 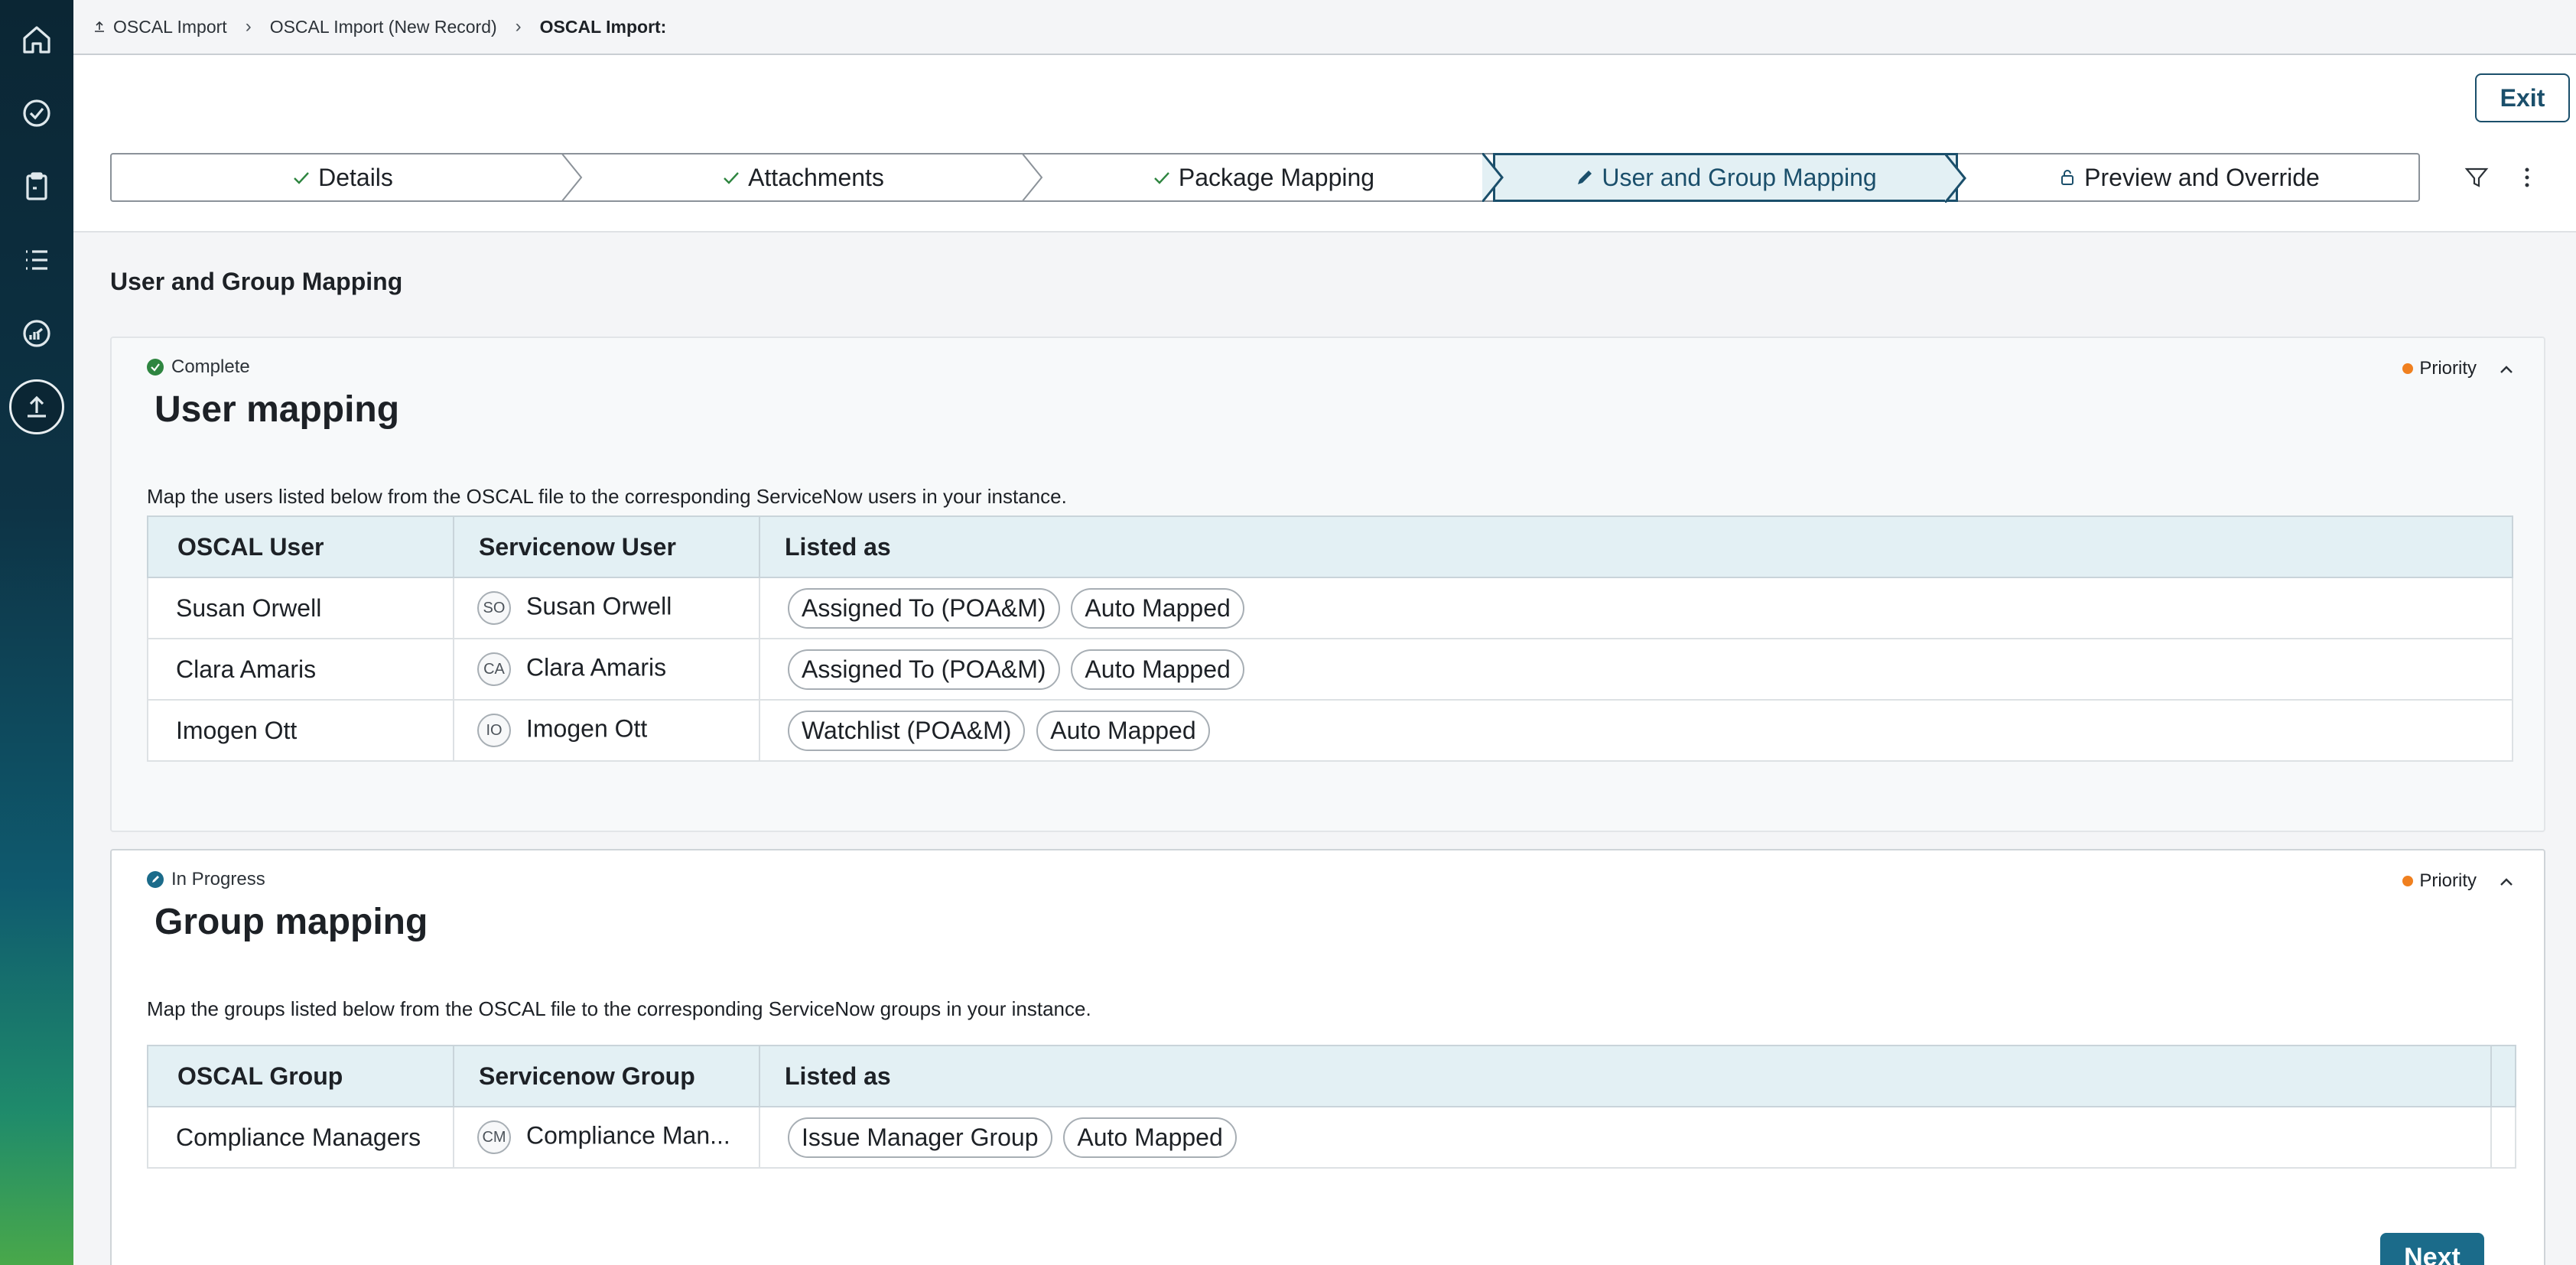 What do you see at coordinates (606, 731) in the screenshot?
I see `servicenow-user-cell: IO Imogen Ott` at bounding box center [606, 731].